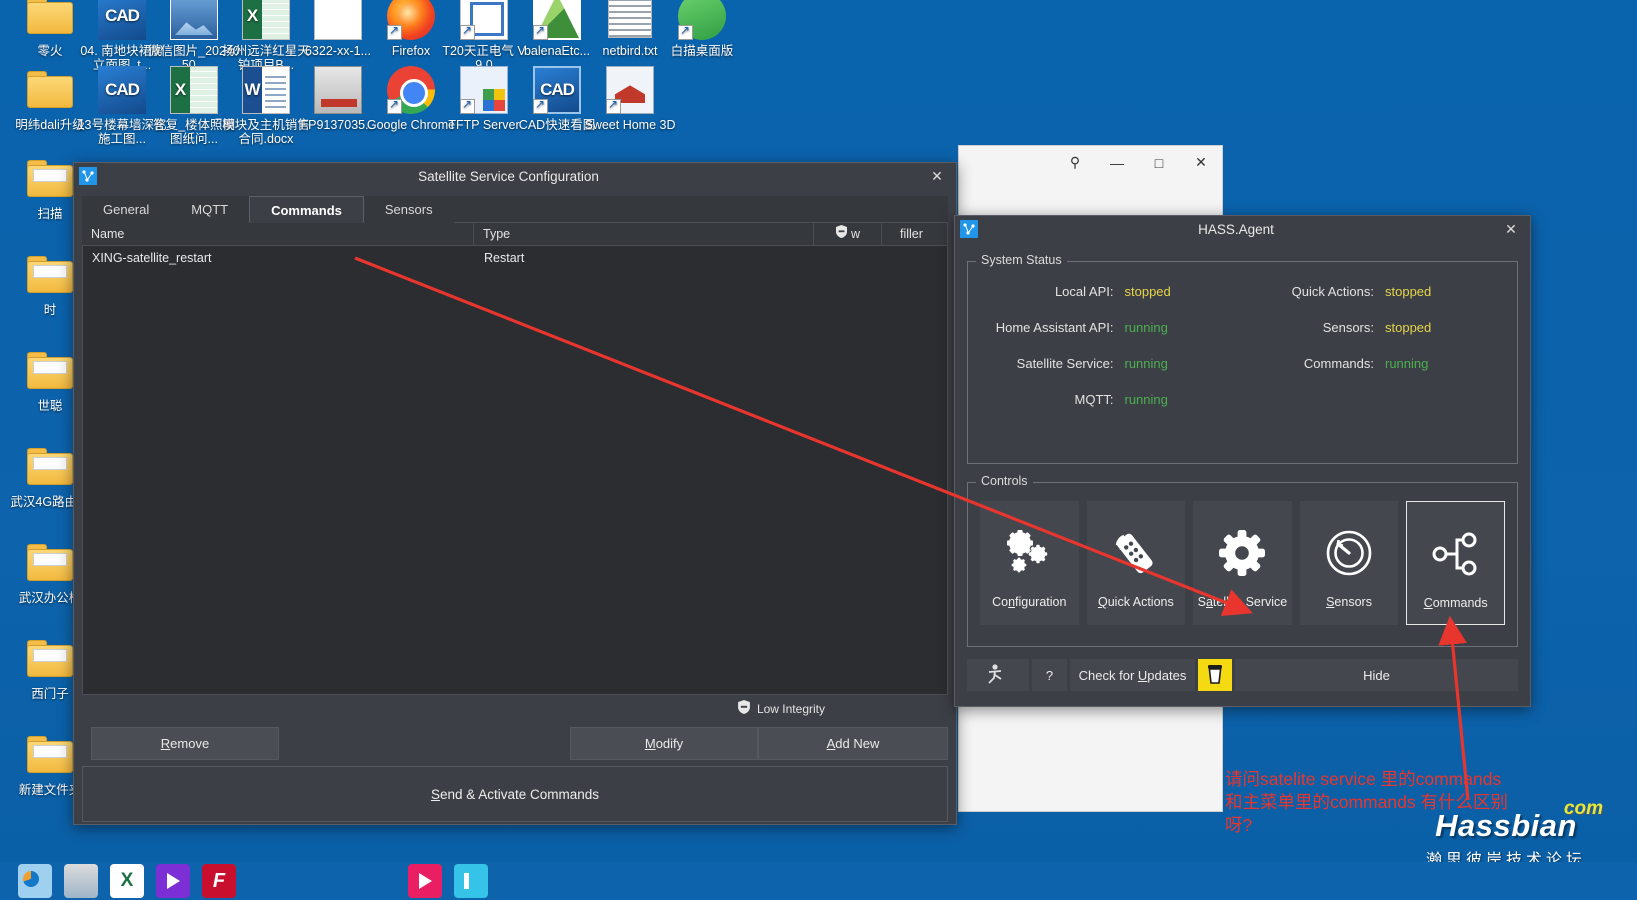 This screenshot has height=900, width=1637. I want to click on configuration-button: Configuration, so click(1029, 563).